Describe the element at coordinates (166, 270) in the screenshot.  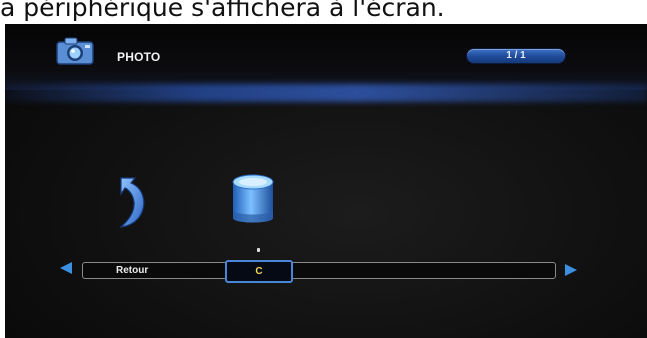
I see `device-item-retour: Retour` at that location.